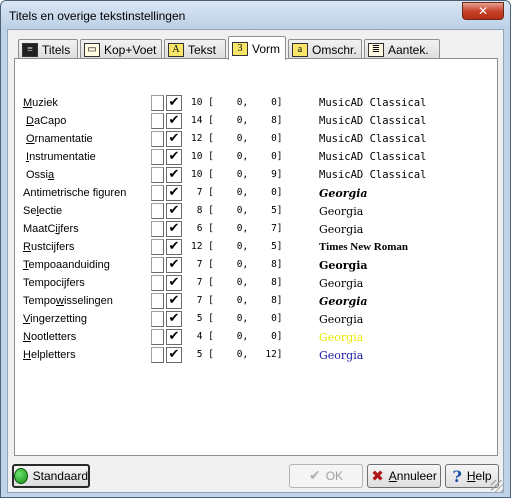  I want to click on cancel-button: ✖ Annuleer, so click(404, 476).